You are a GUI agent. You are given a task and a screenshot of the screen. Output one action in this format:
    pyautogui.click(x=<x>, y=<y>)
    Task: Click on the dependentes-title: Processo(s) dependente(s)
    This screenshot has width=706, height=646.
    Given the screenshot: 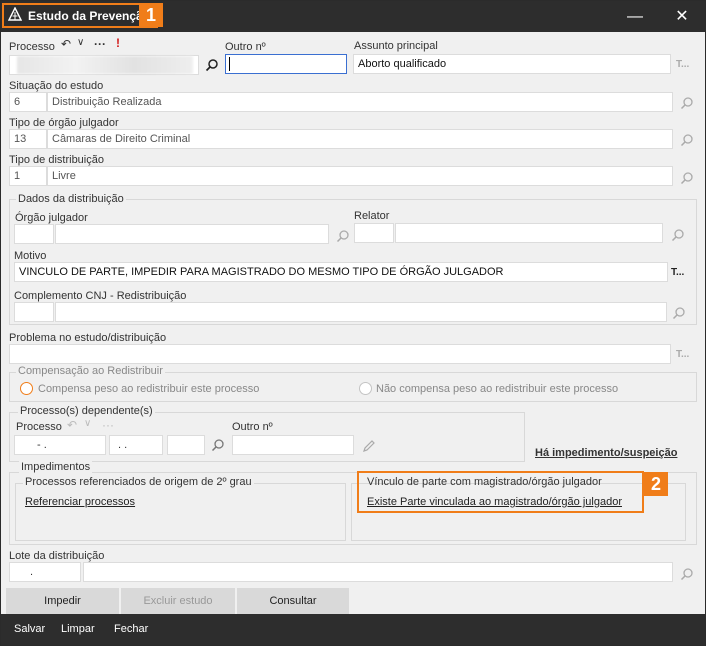 What is the action you would take?
    pyautogui.click(x=86, y=411)
    